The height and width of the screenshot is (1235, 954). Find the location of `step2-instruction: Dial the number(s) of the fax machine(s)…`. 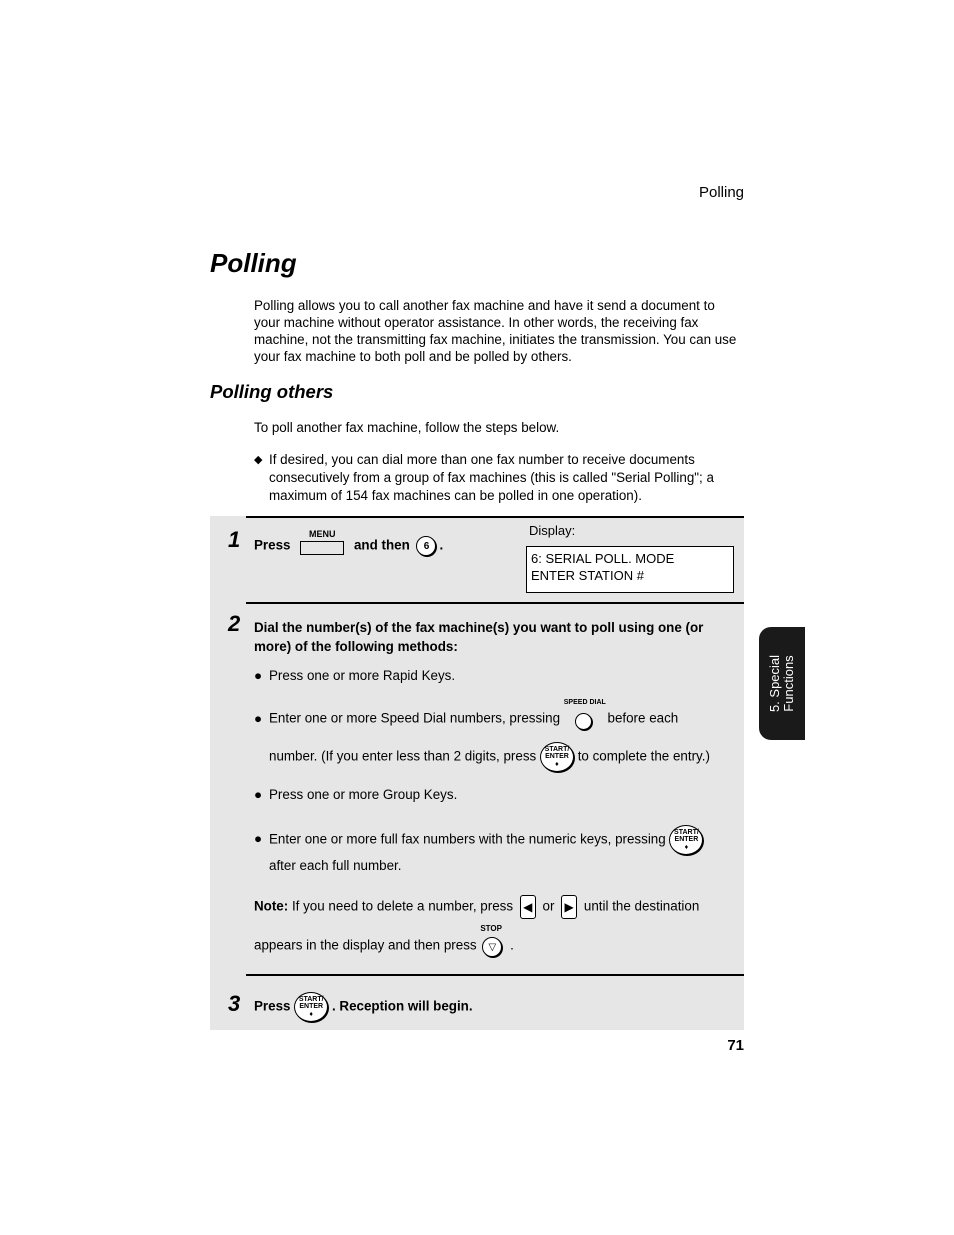

step2-instruction: Dial the number(s) of the fax machine(s)… is located at coordinates (479, 637).